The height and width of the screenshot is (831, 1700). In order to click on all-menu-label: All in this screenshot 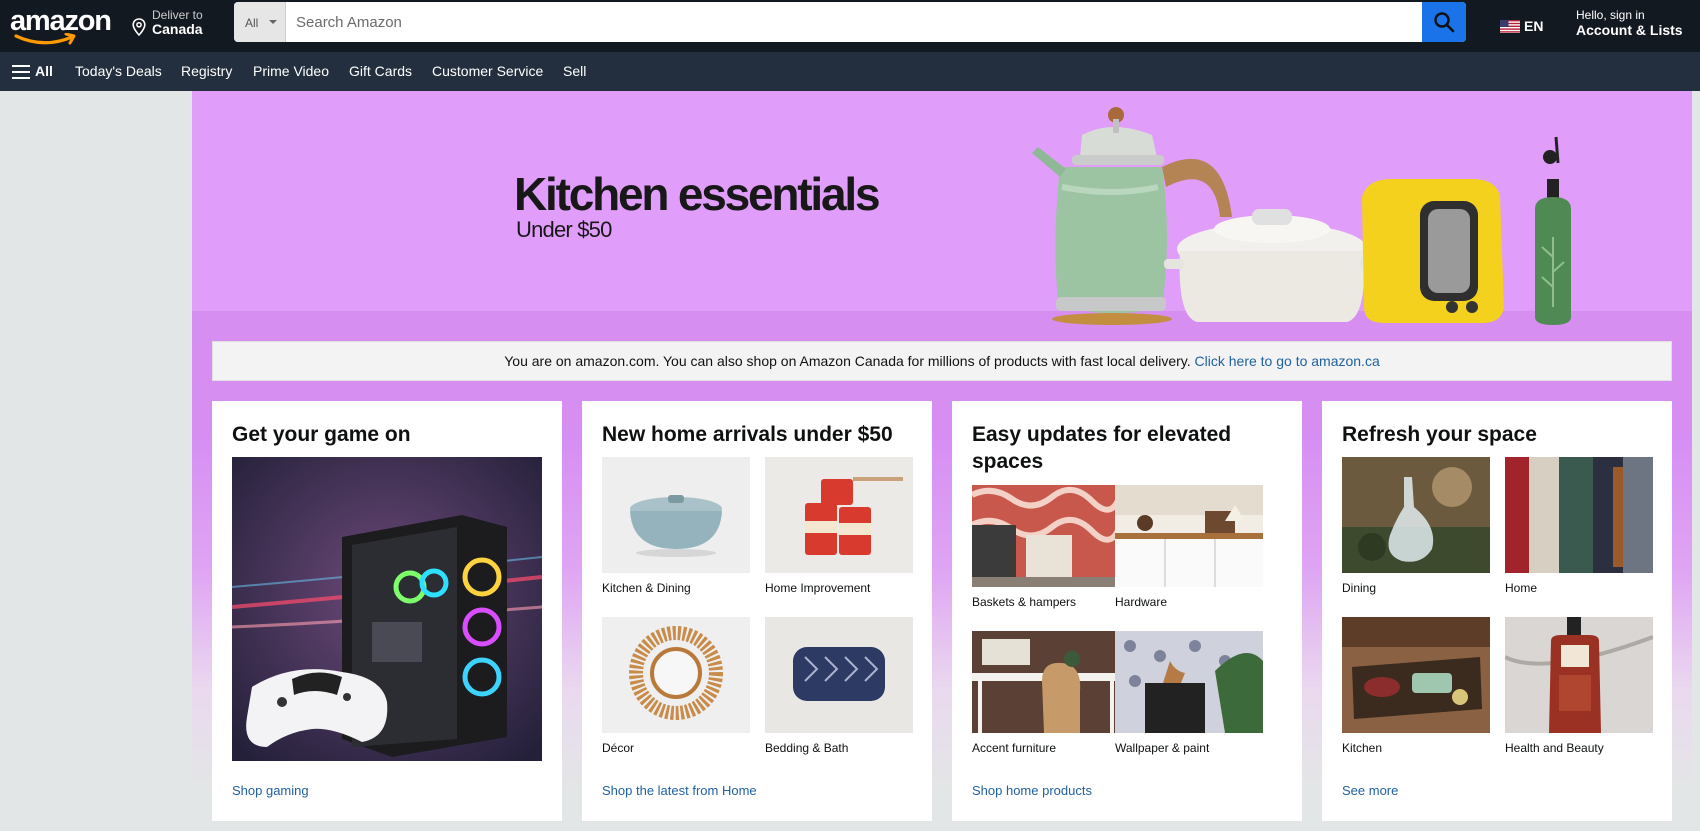, I will do `click(44, 71)`.